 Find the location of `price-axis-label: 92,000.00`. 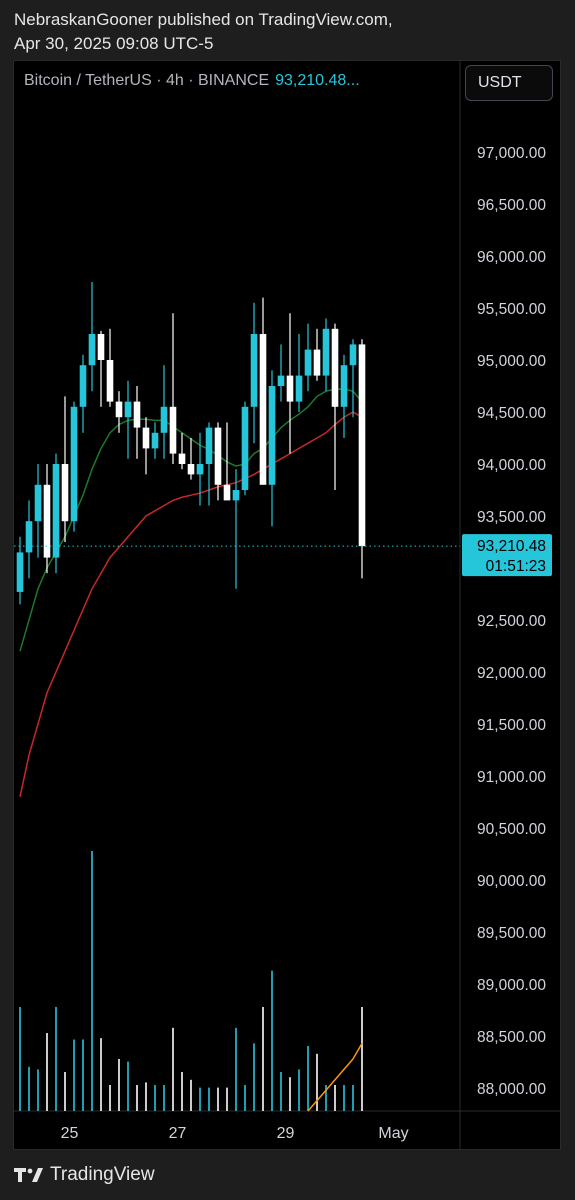

price-axis-label: 92,000.00 is located at coordinates (511, 673).